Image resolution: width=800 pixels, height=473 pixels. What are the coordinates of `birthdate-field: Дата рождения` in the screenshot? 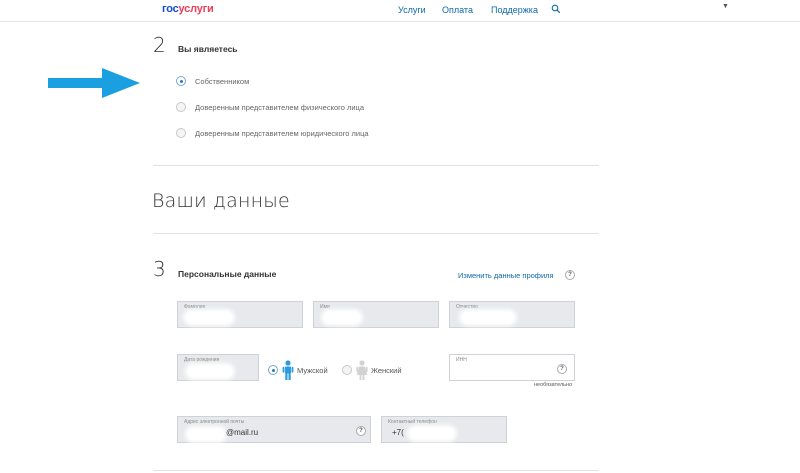 It's located at (218, 367).